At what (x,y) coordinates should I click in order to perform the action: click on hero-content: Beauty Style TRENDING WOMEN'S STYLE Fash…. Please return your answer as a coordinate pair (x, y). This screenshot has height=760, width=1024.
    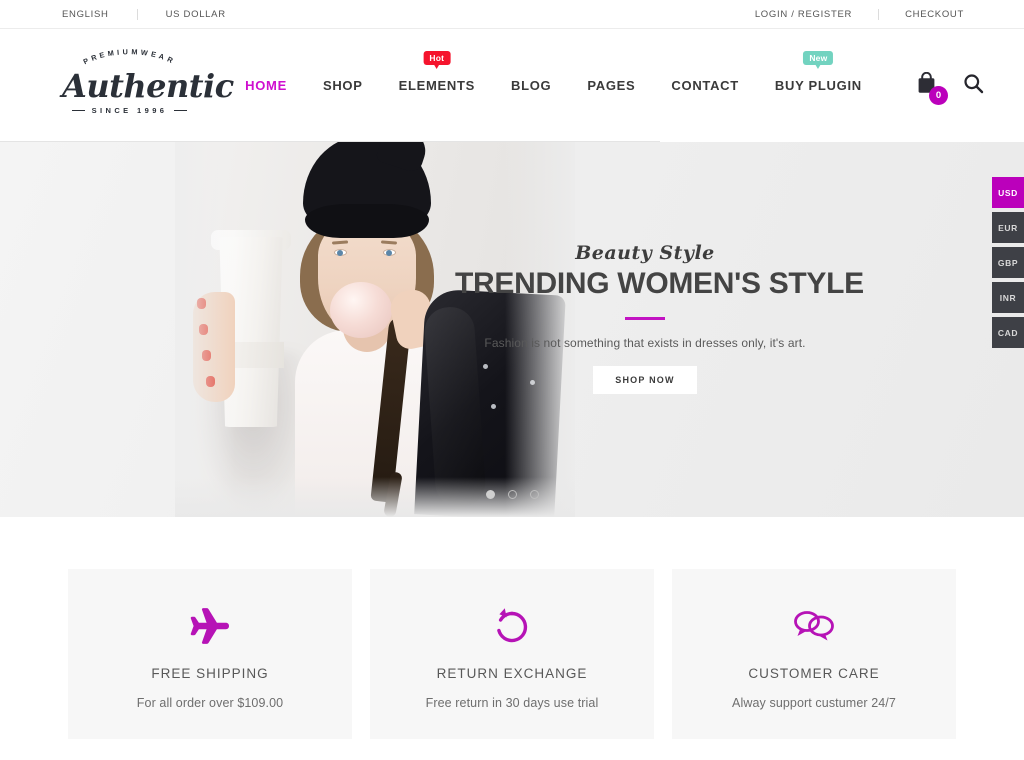
    Looking at the image, I should click on (659, 318).